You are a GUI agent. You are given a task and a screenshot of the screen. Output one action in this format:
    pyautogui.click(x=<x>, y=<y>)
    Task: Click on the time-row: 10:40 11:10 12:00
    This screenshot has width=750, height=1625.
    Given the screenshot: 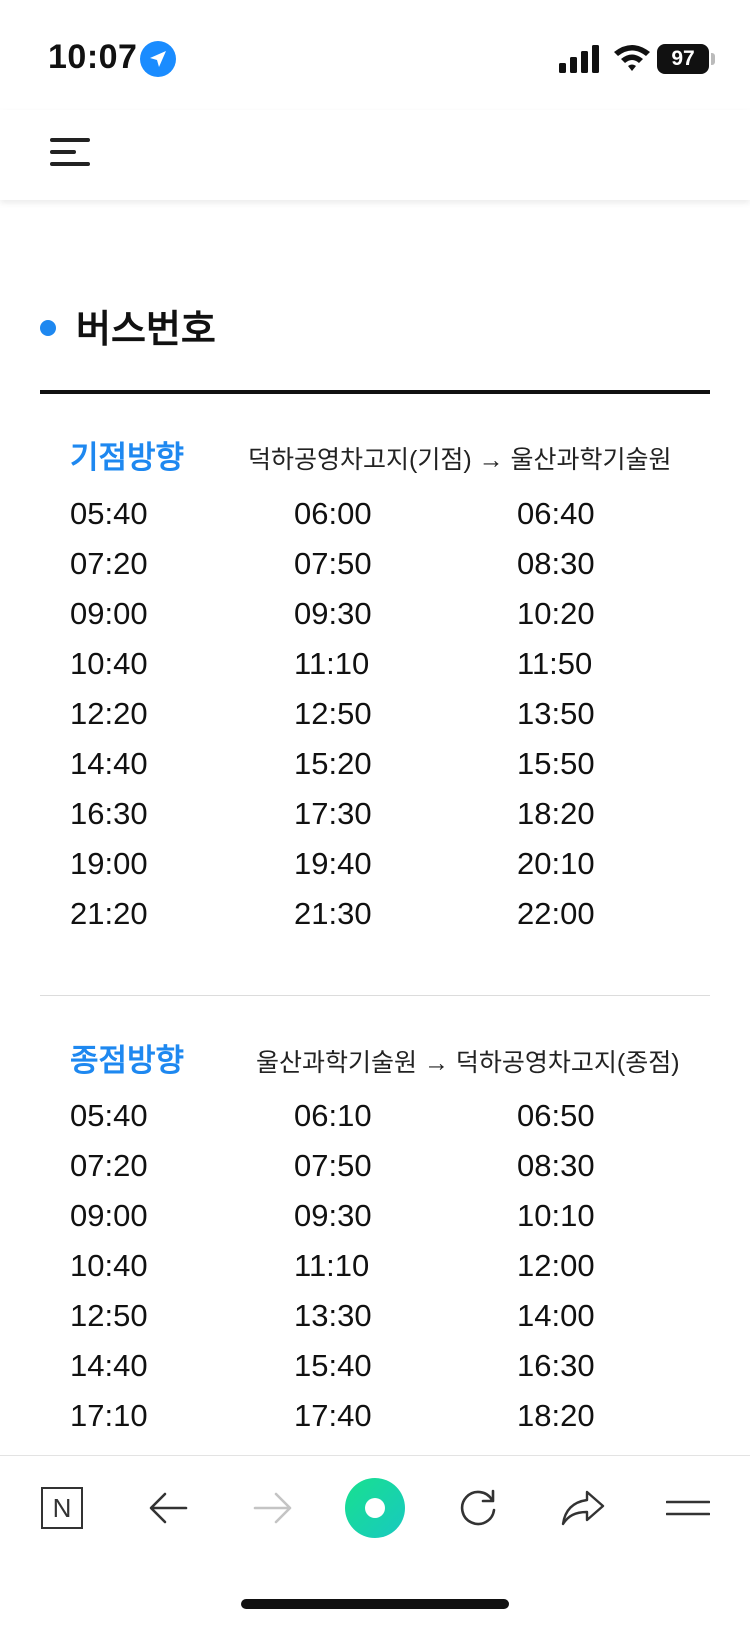 What is the action you would take?
    pyautogui.click(x=390, y=1266)
    